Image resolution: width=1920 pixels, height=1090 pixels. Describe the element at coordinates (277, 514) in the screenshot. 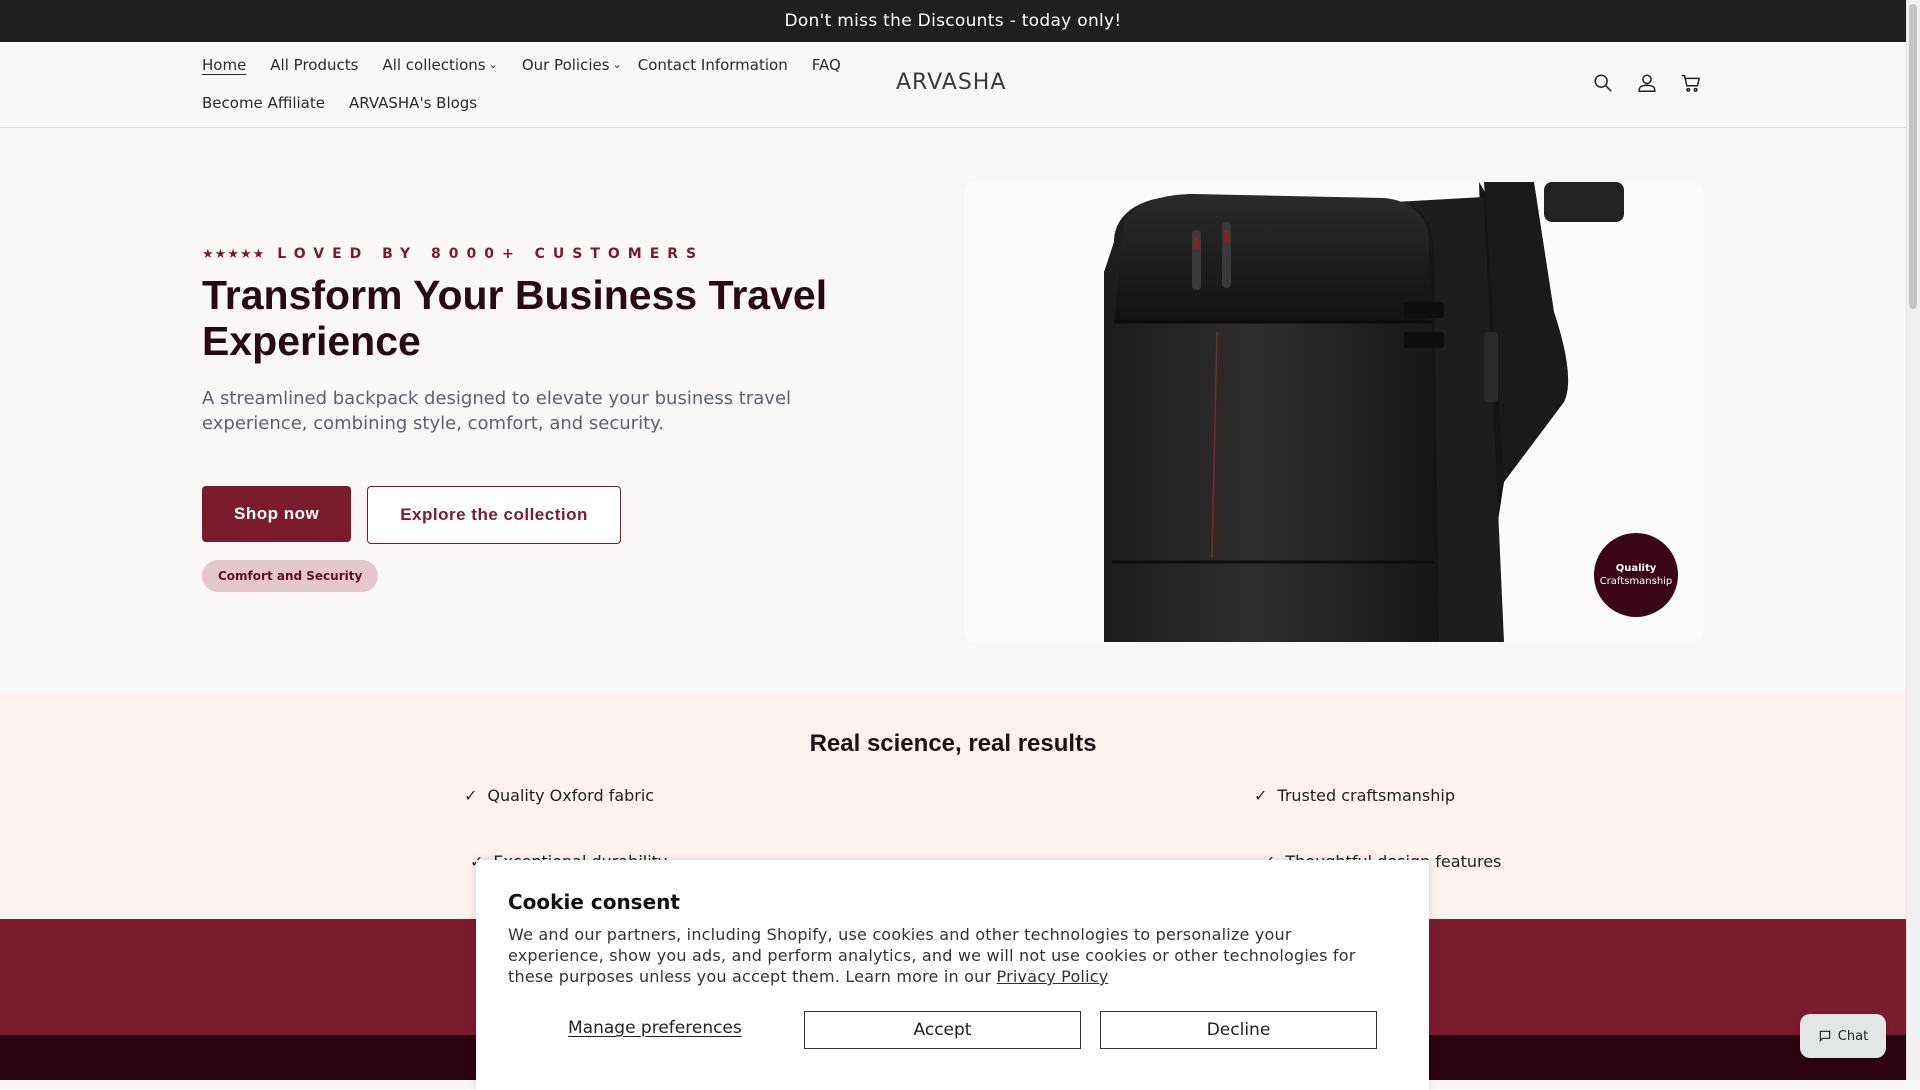

I see `shop-now-button: Shop now` at that location.